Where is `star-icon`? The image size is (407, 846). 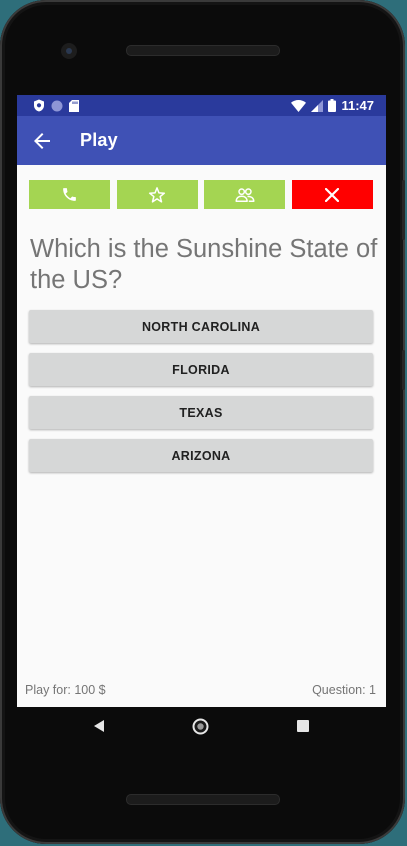 star-icon is located at coordinates (157, 194).